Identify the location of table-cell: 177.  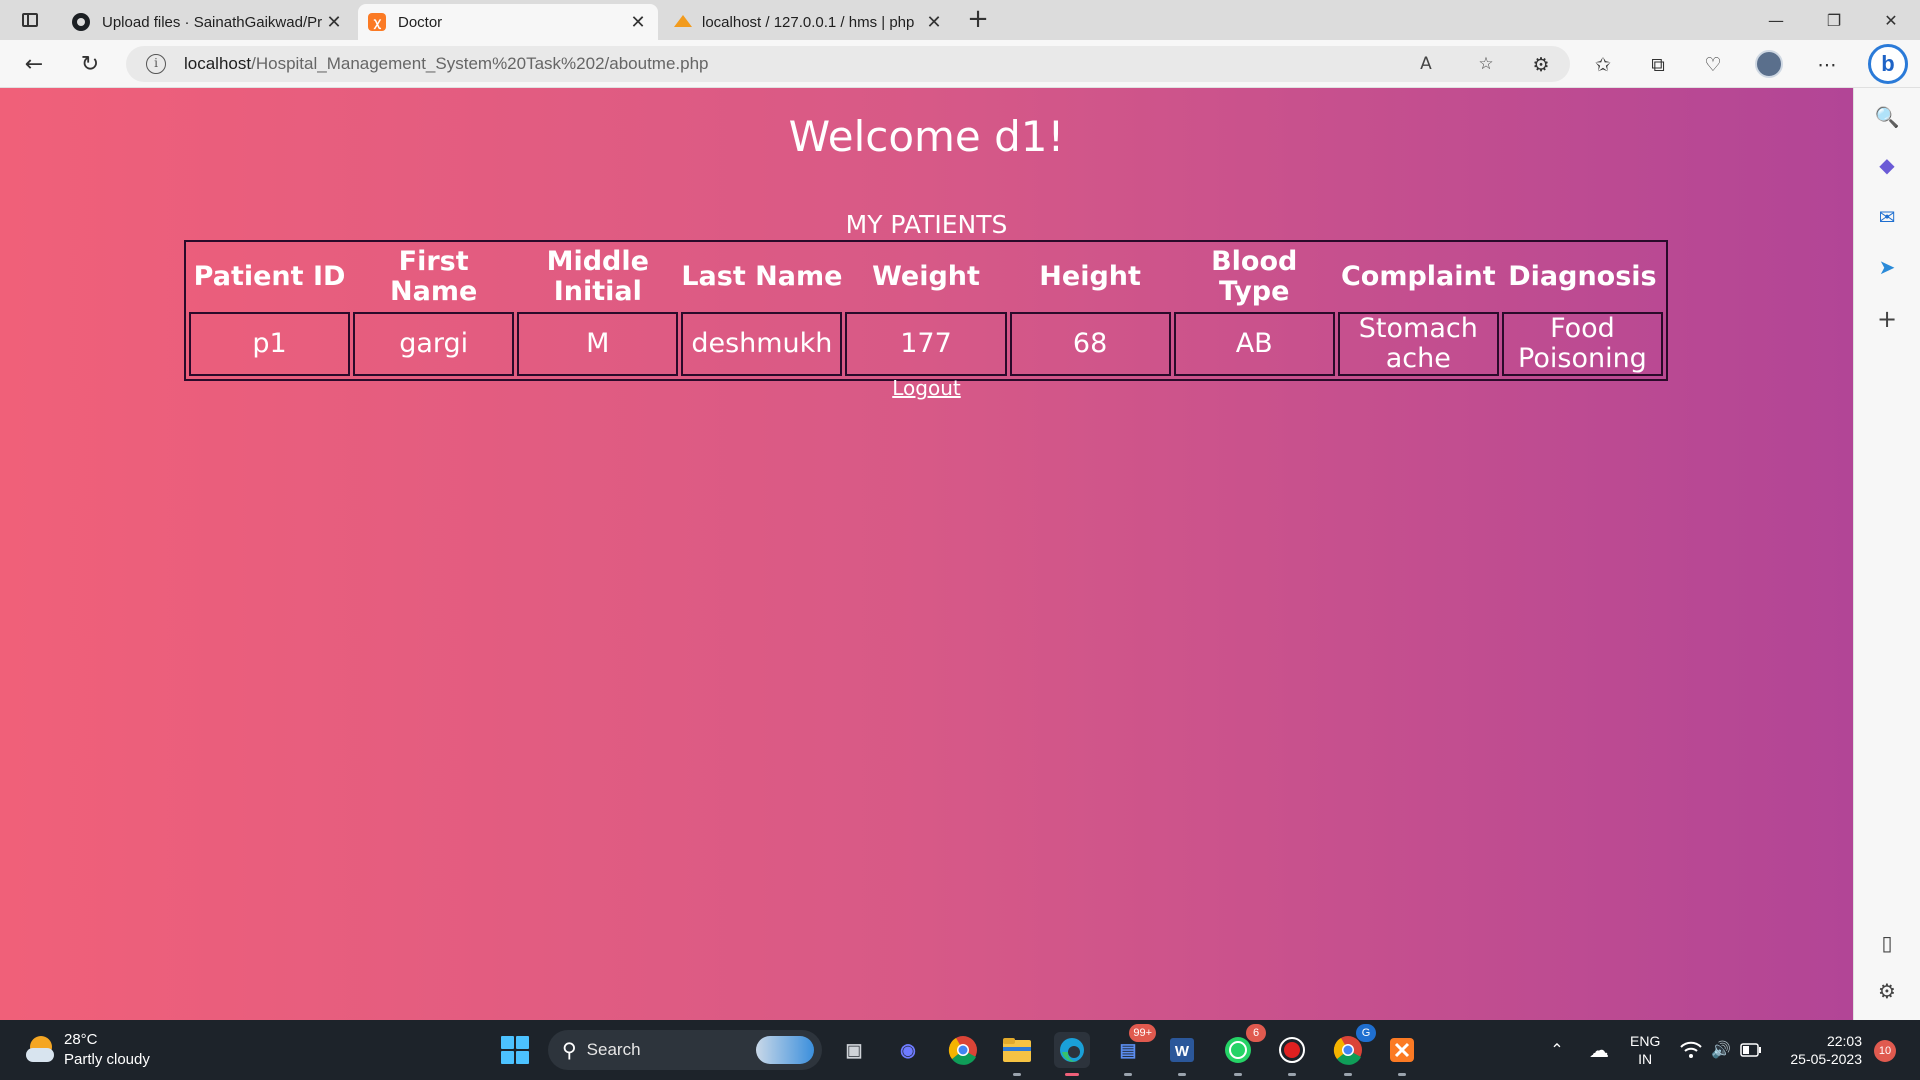
(926, 344).